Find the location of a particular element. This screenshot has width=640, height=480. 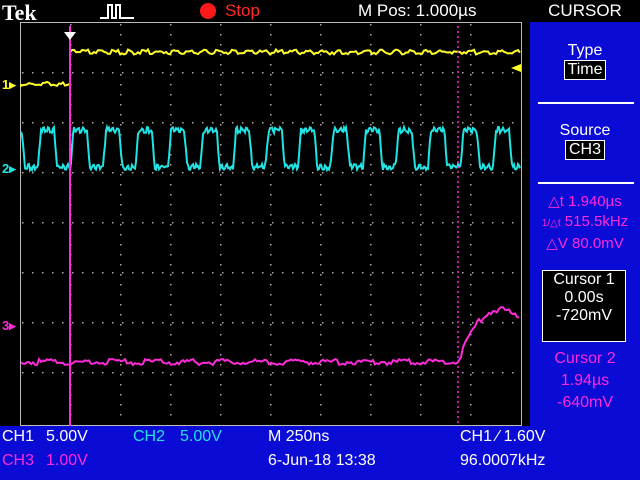

trigger-level: 1.60V is located at coordinates (524, 436).